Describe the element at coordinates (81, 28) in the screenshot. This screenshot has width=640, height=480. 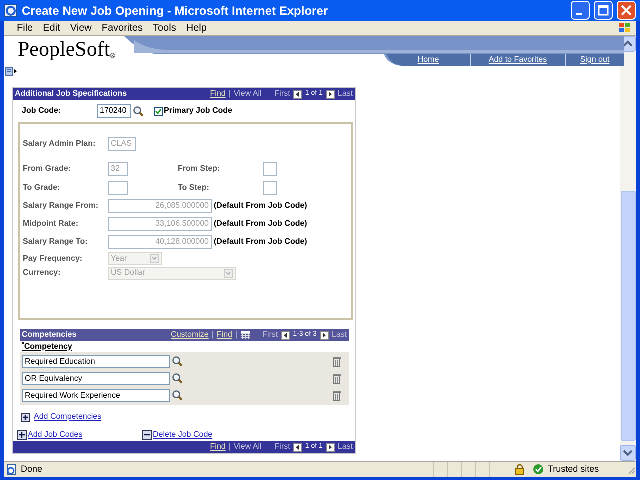
I see `menu-item: View` at that location.